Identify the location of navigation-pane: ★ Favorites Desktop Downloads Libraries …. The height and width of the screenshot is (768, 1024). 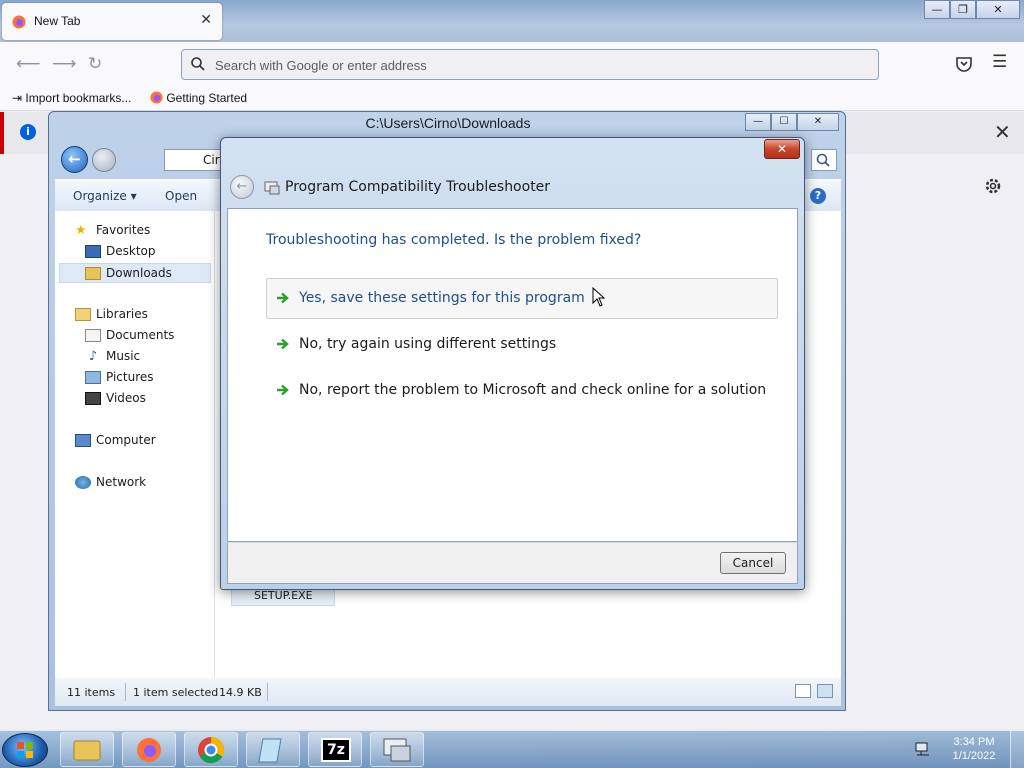
(135, 444).